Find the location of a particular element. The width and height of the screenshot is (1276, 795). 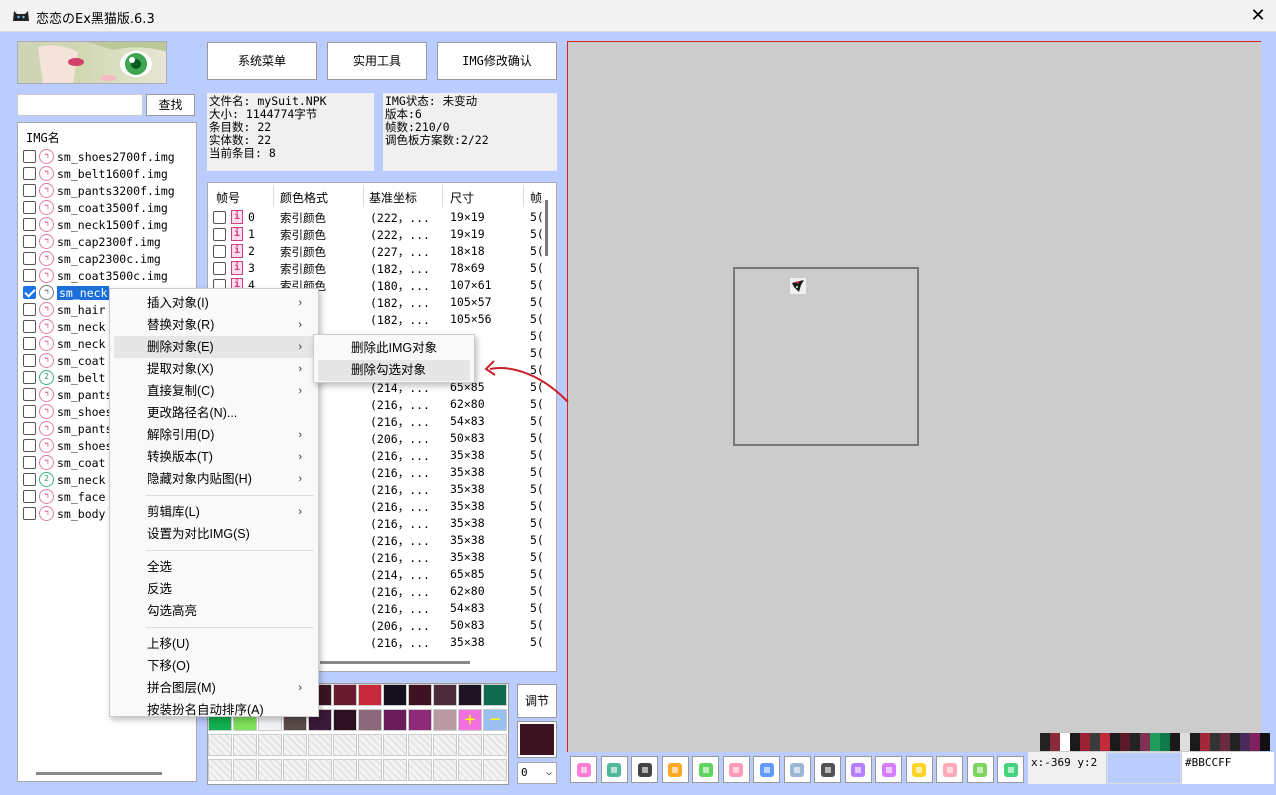

img-list-item: ฯ sm_neck is located at coordinates (66, 292).